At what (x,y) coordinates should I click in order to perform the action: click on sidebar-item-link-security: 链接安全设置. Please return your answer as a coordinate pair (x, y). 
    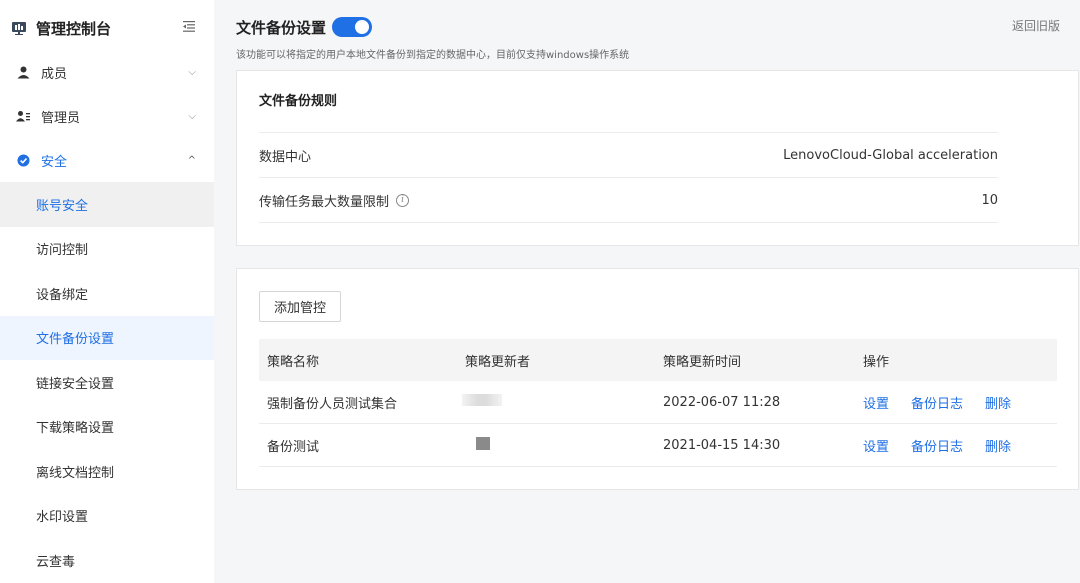
    Looking at the image, I should click on (107, 382).